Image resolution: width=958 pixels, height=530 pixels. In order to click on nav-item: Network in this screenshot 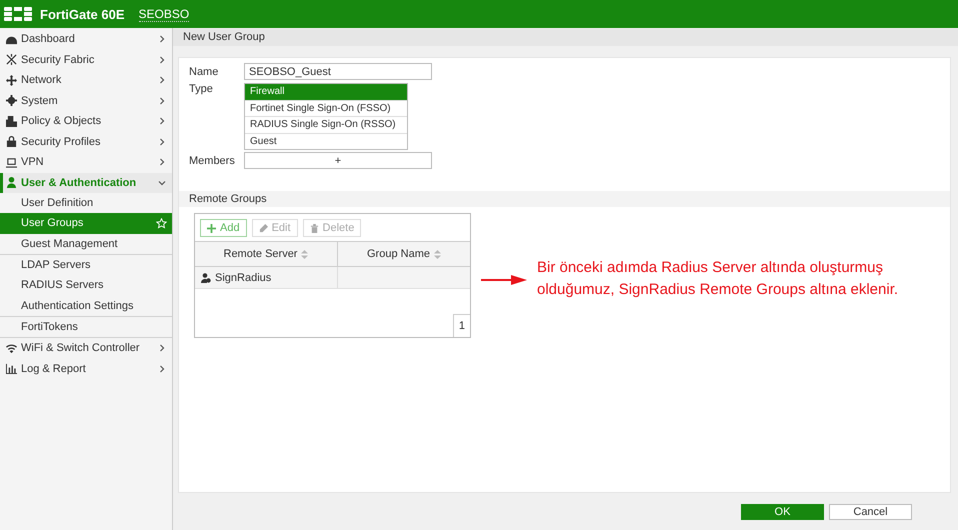, I will do `click(86, 80)`.